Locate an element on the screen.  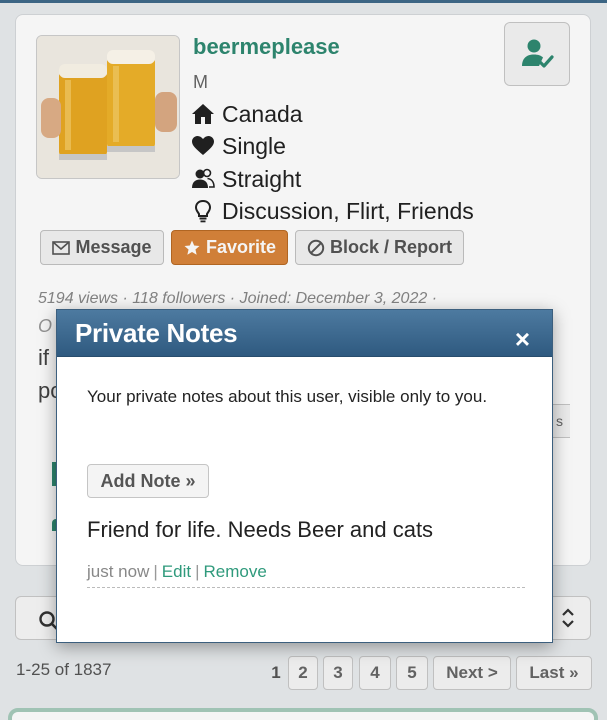
remove-note-link: Remove is located at coordinates (235, 571).